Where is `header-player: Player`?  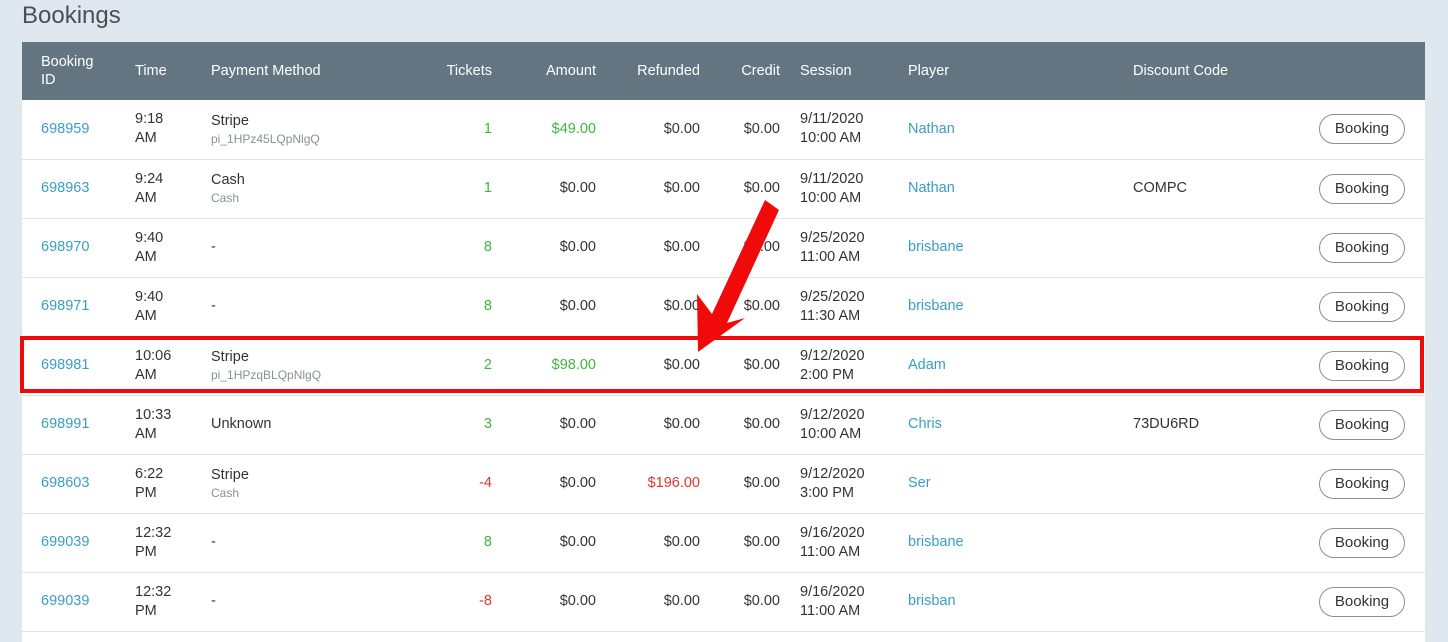 header-player: Player is located at coordinates (1002, 71).